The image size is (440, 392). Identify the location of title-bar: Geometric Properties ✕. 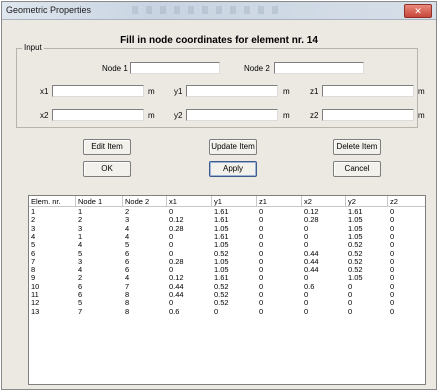
(219, 11).